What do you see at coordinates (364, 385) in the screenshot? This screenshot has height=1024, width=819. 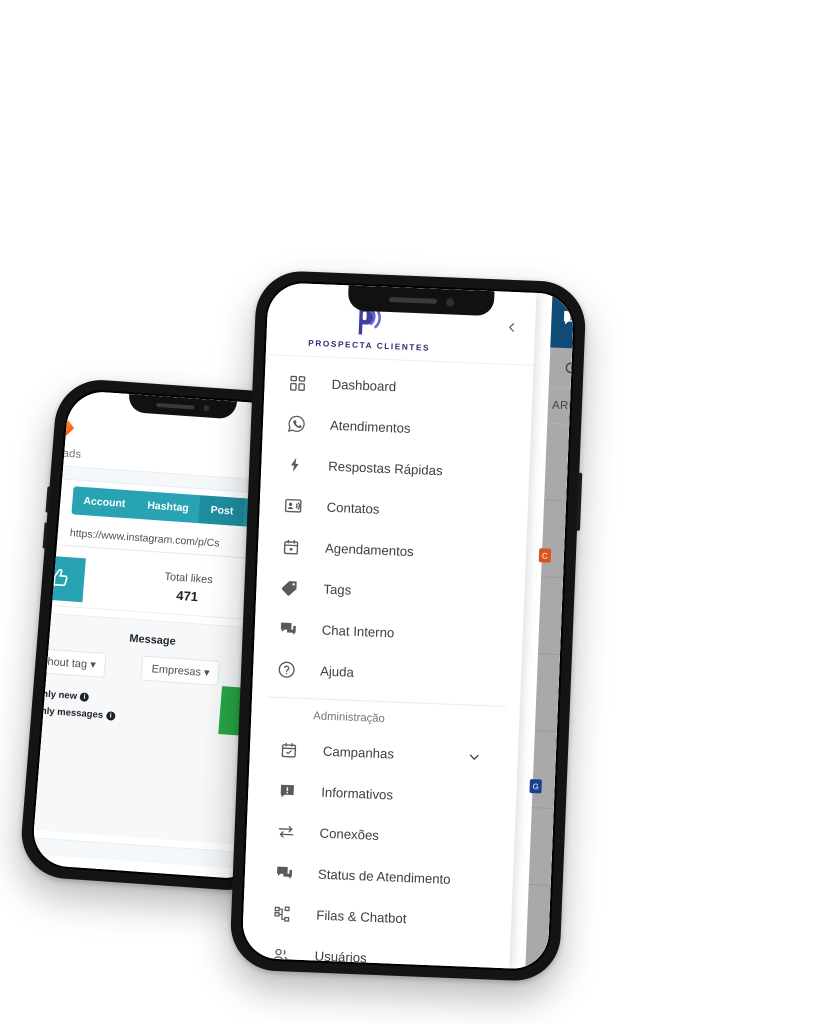 I see `menu-label: Dashboard` at bounding box center [364, 385].